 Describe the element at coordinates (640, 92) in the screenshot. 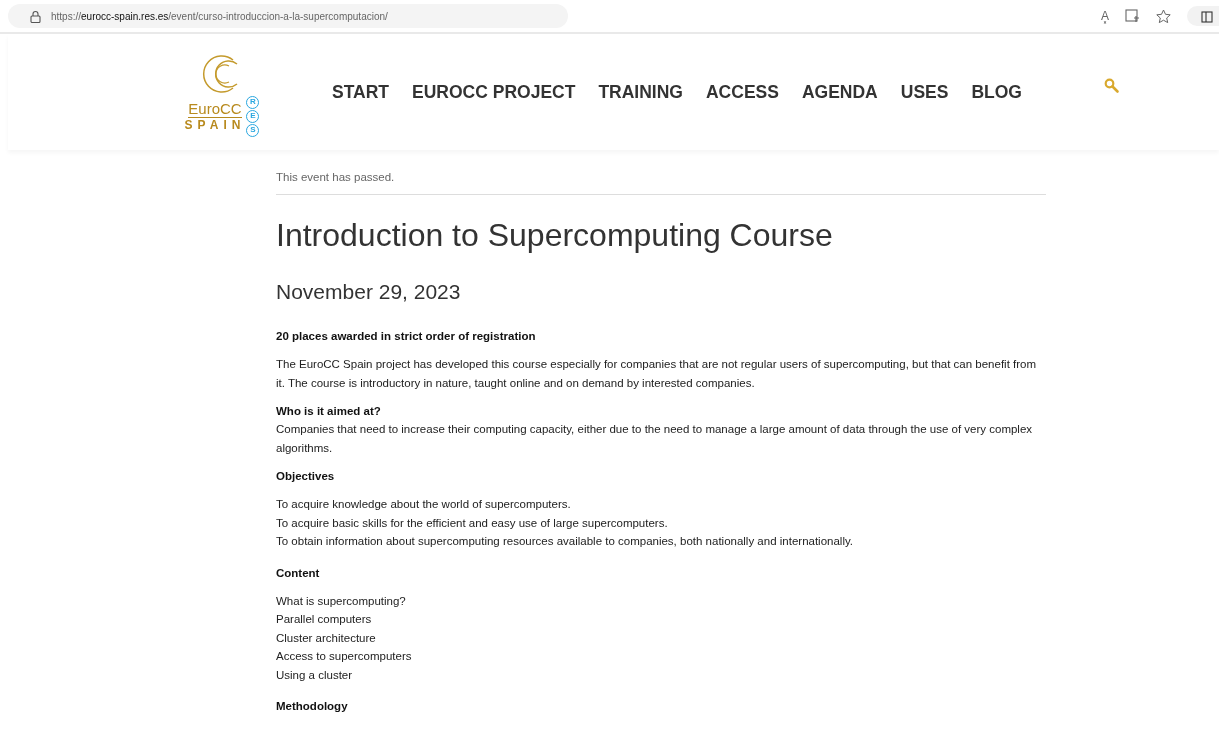

I see `nav-link: TRAINING` at that location.